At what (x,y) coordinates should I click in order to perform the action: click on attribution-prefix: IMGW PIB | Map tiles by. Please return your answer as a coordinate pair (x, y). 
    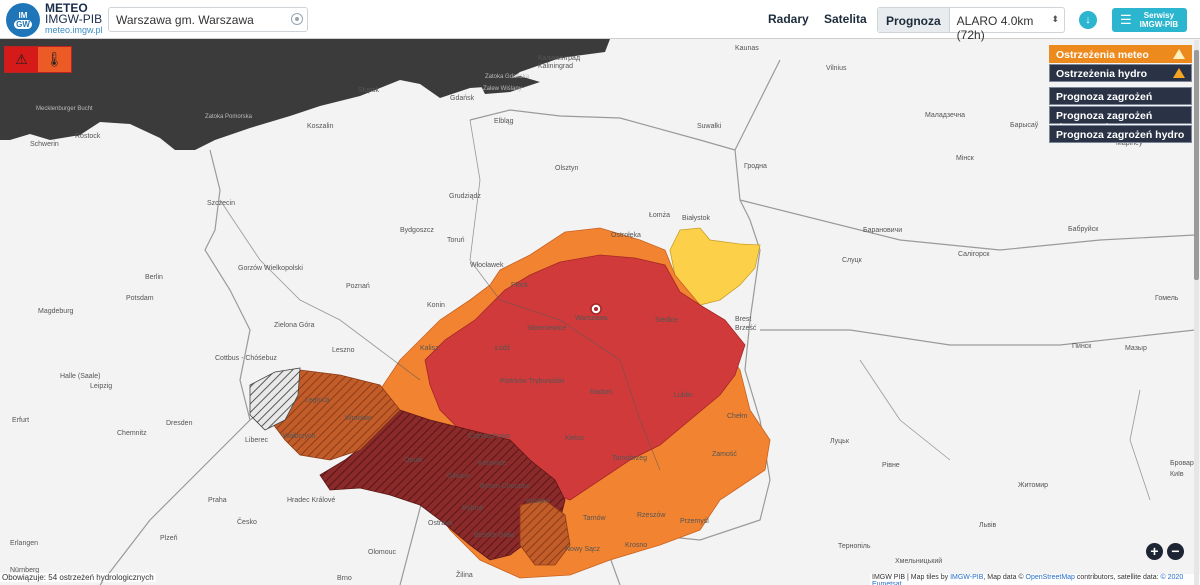
    Looking at the image, I should click on (911, 577).